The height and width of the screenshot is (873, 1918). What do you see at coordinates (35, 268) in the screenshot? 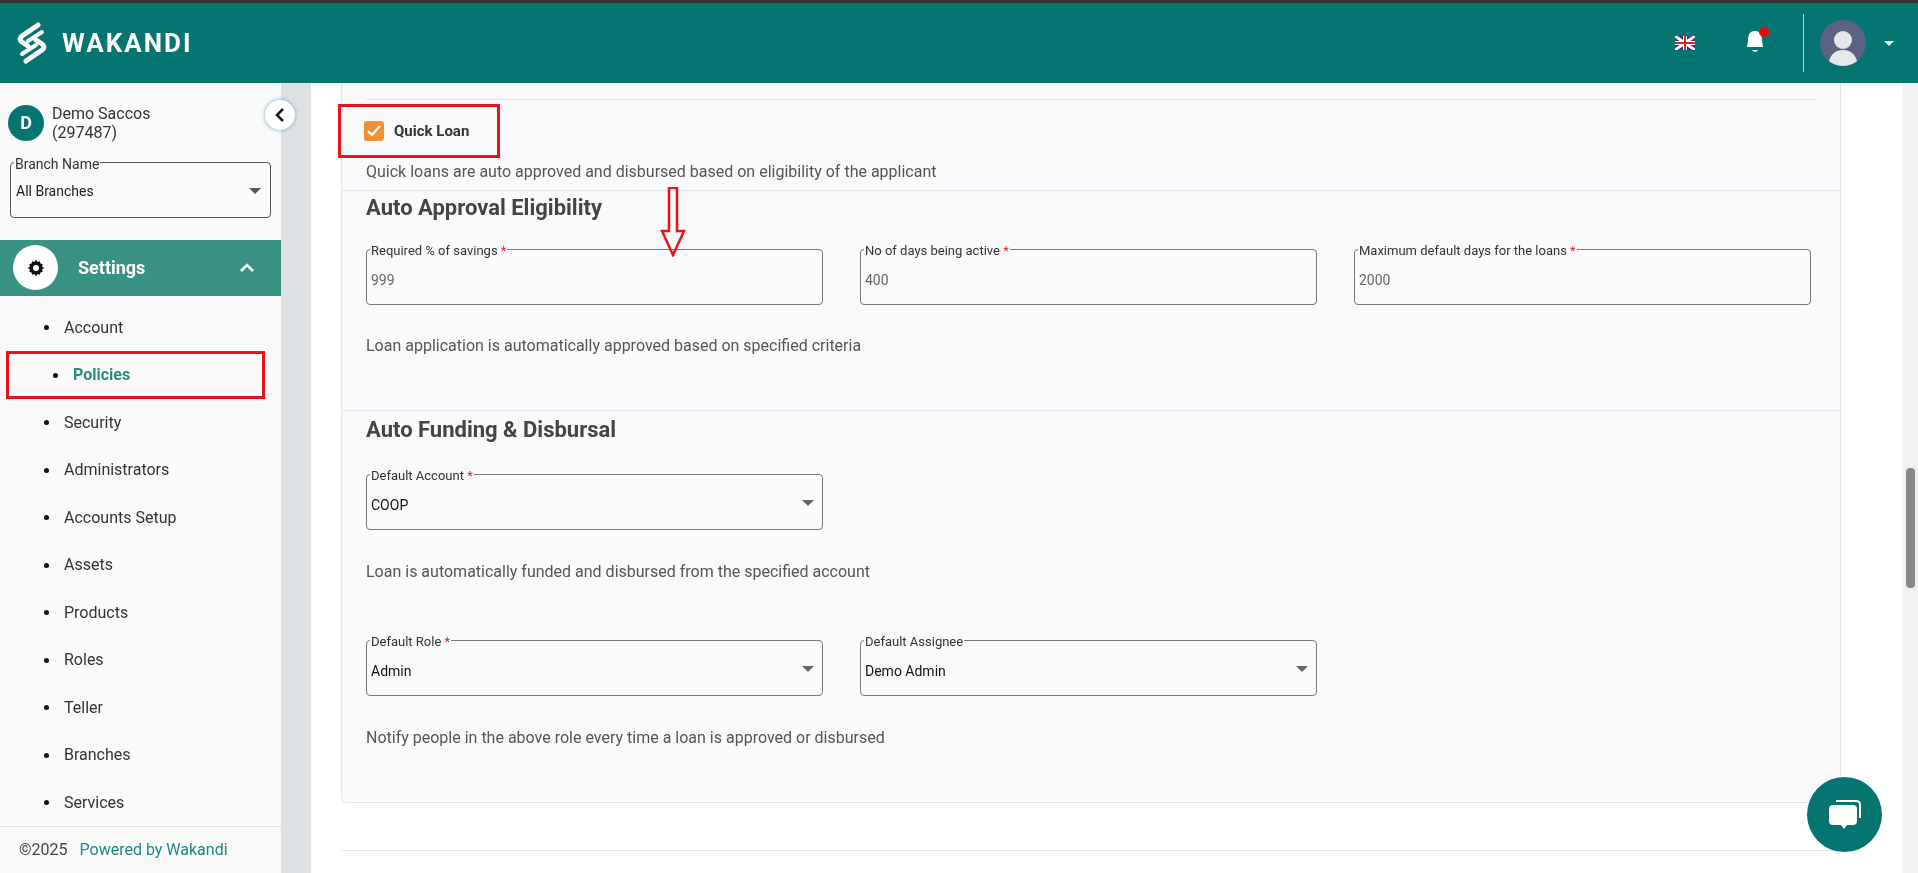
I see `gear-icon` at bounding box center [35, 268].